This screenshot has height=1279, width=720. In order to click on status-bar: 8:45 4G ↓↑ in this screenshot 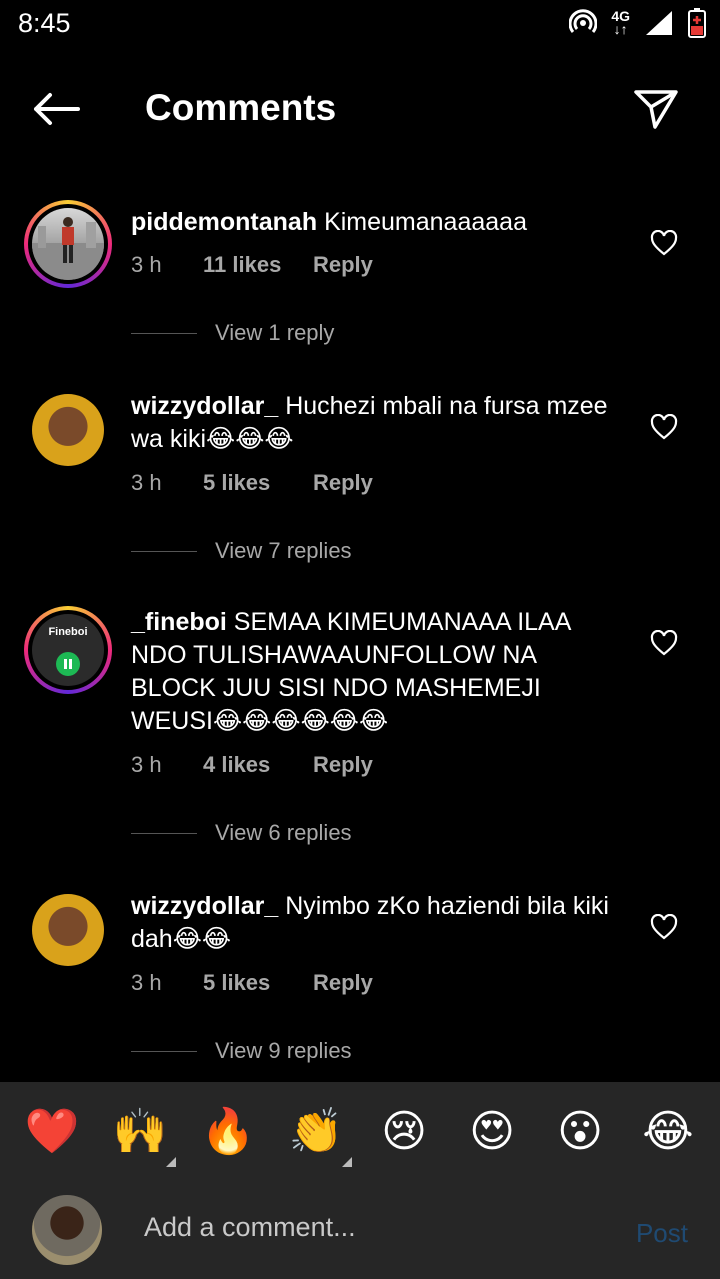, I will do `click(360, 25)`.